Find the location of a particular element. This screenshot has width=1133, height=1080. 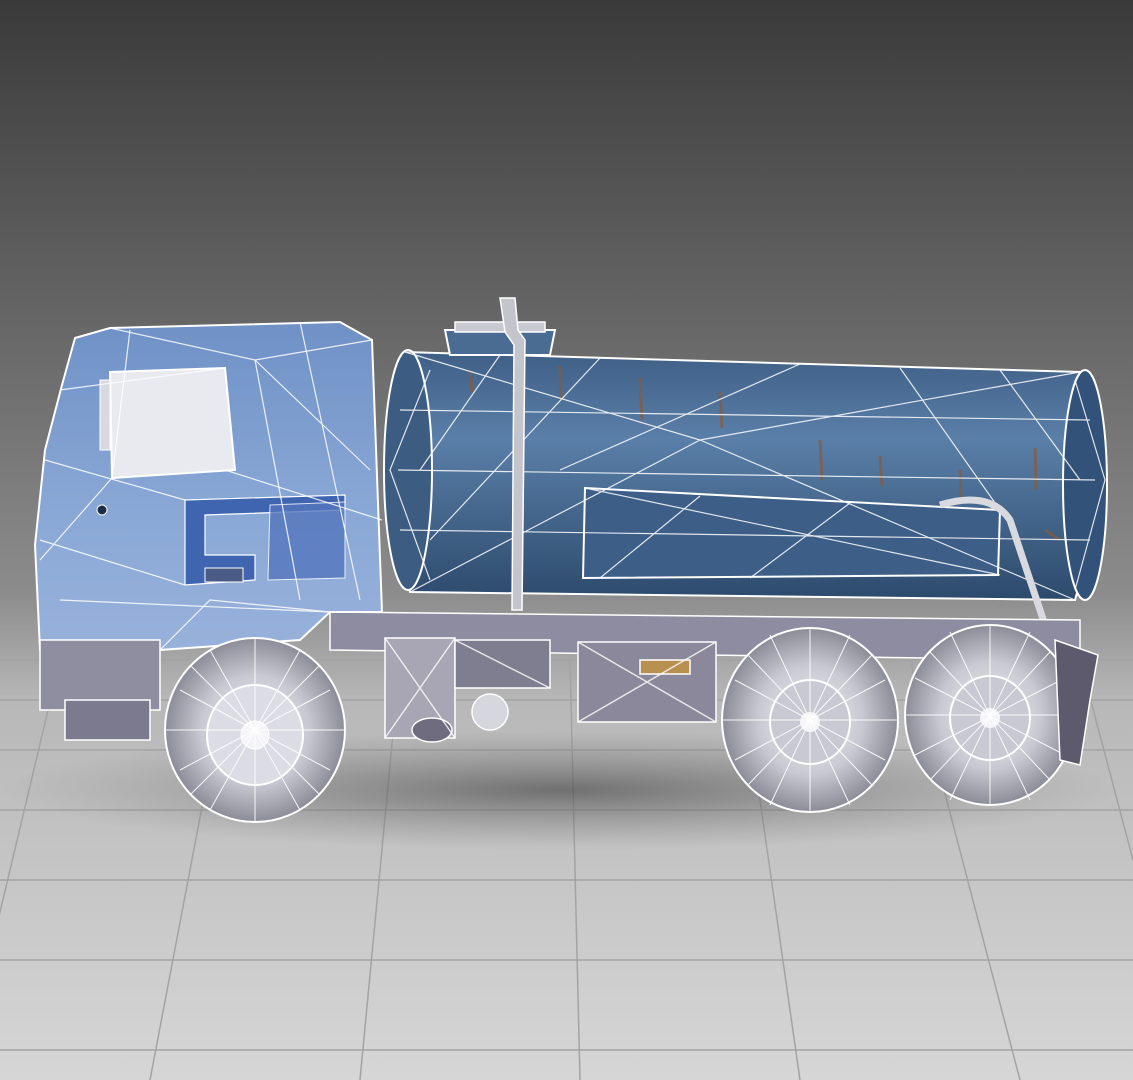

fuel-cap is located at coordinates (490, 712).